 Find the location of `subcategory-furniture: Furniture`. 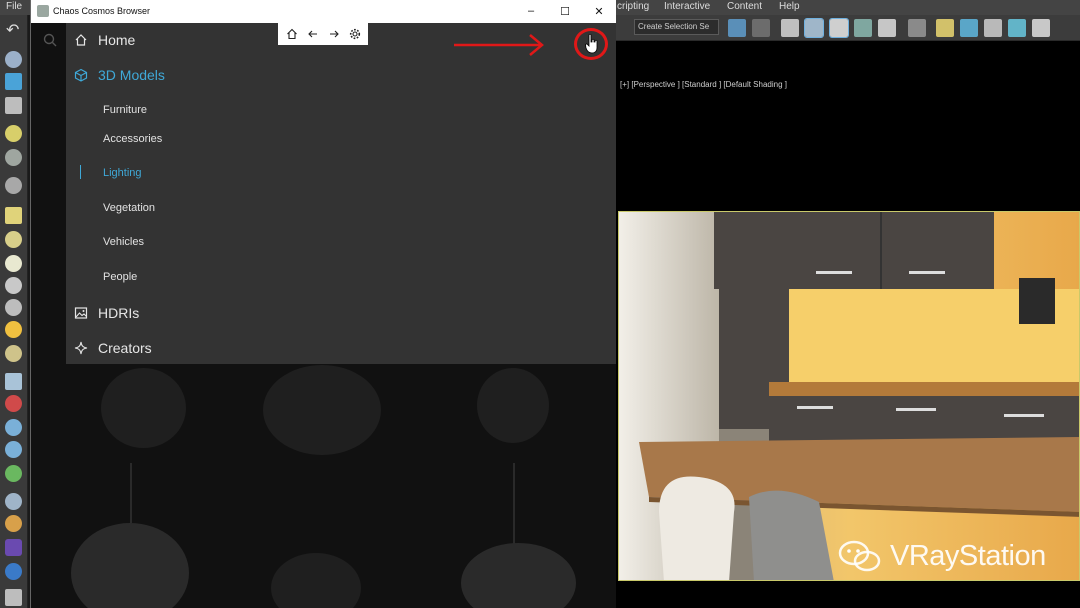

subcategory-furniture: Furniture is located at coordinates (125, 110).